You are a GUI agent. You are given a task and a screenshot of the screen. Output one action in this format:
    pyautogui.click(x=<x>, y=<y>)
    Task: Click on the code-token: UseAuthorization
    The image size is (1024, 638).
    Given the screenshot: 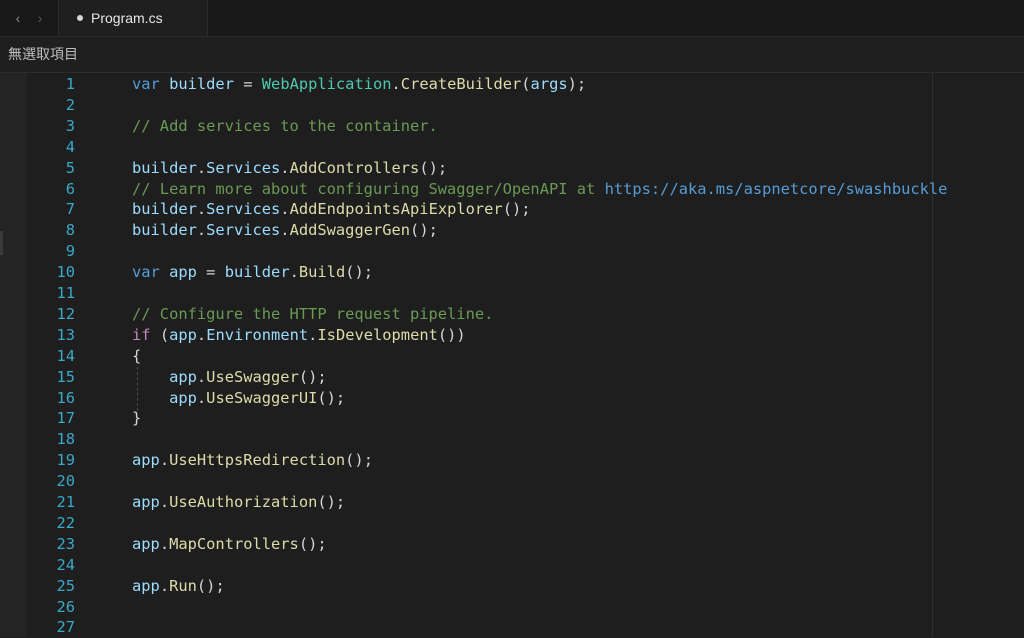 What is the action you would take?
    pyautogui.click(x=243, y=502)
    